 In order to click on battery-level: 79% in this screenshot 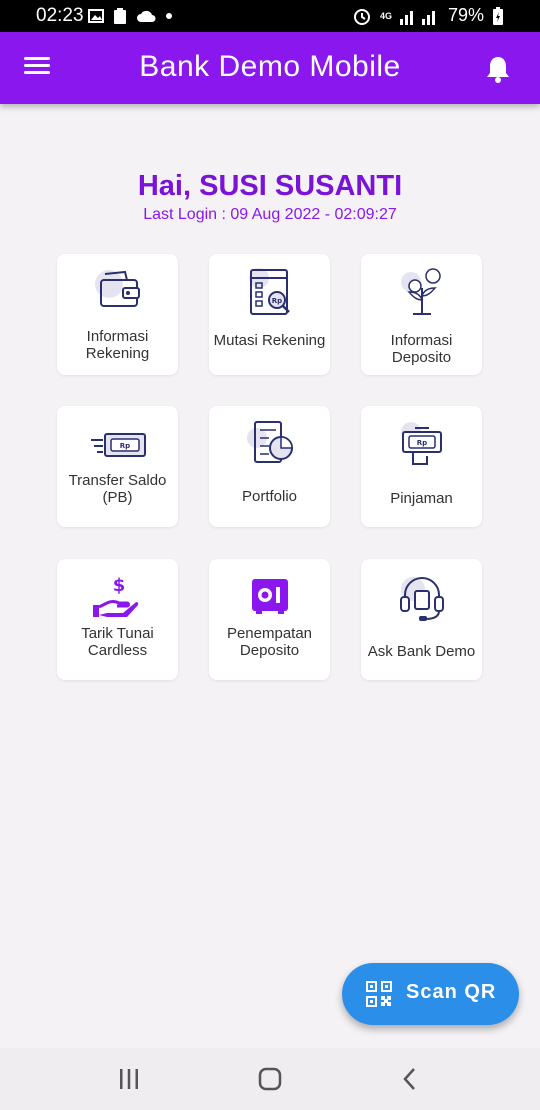, I will do `click(465, 15)`.